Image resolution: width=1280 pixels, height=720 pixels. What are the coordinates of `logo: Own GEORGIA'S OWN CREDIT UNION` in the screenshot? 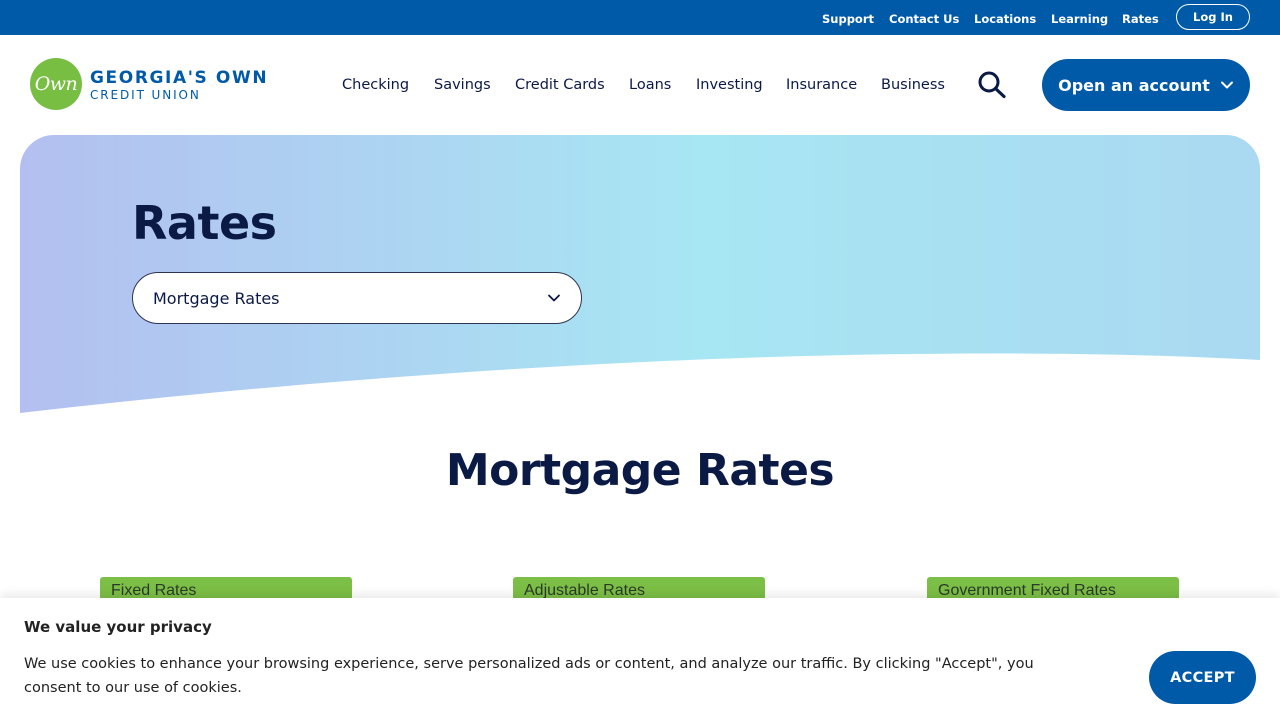 It's located at (155, 85).